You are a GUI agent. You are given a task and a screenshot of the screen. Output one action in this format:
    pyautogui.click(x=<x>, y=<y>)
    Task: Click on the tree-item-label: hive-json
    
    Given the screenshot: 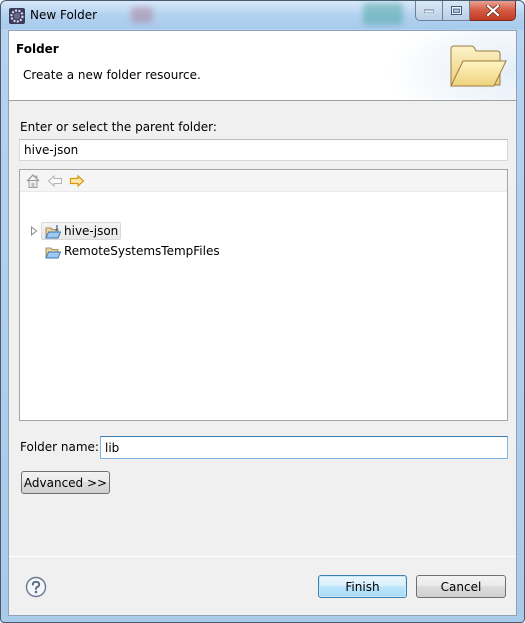 What is the action you would take?
    pyautogui.click(x=91, y=231)
    